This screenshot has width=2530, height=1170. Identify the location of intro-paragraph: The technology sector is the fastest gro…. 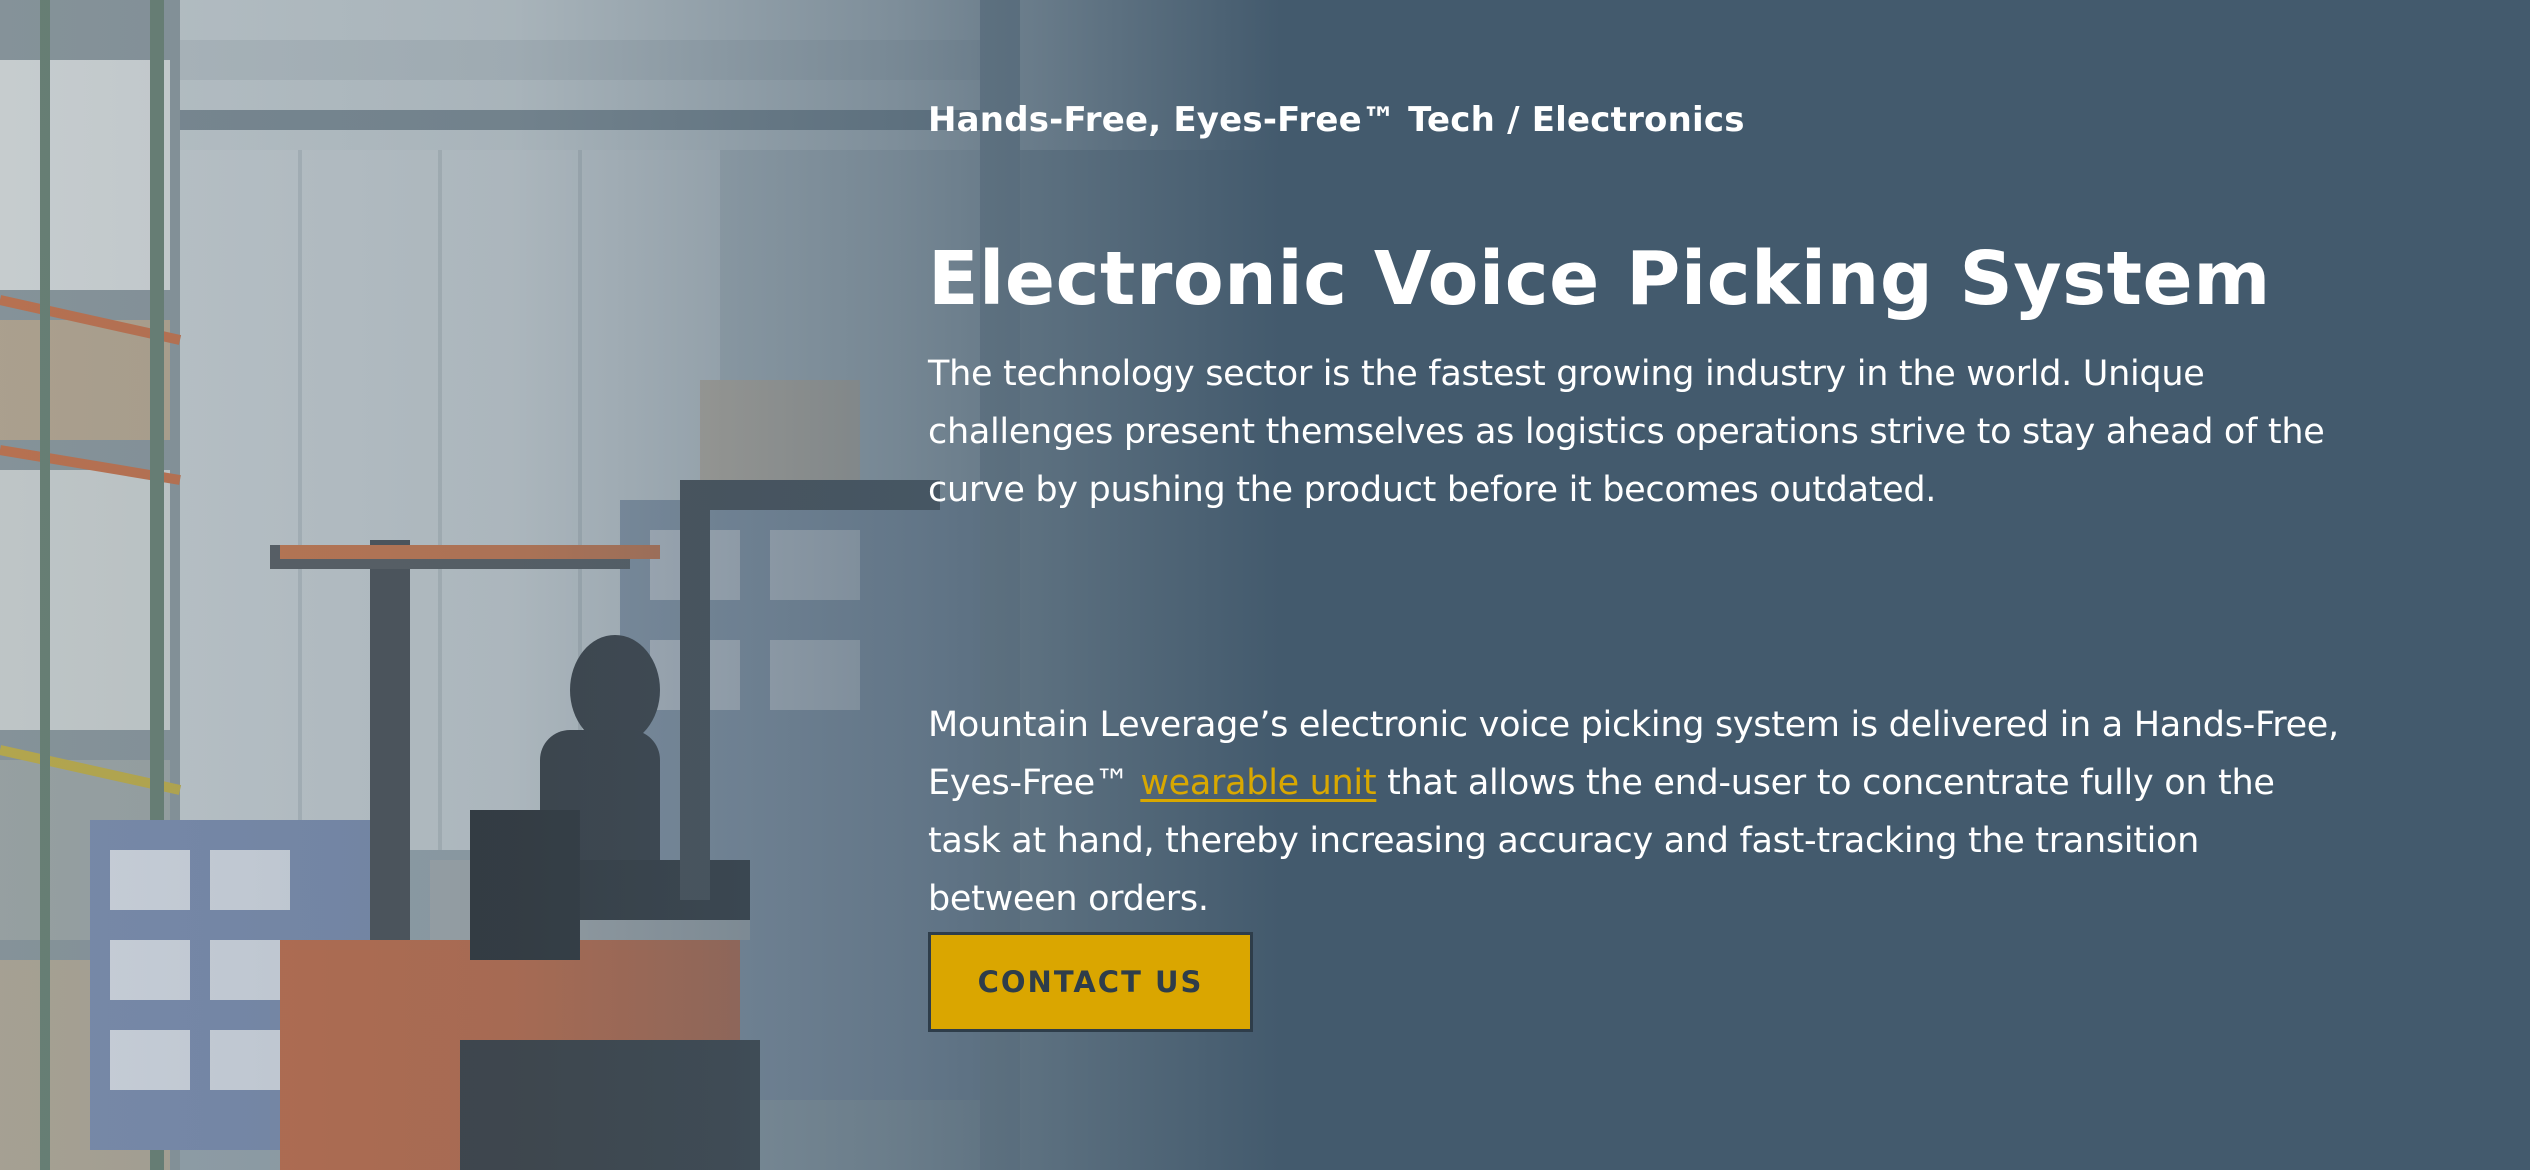
(1626, 432).